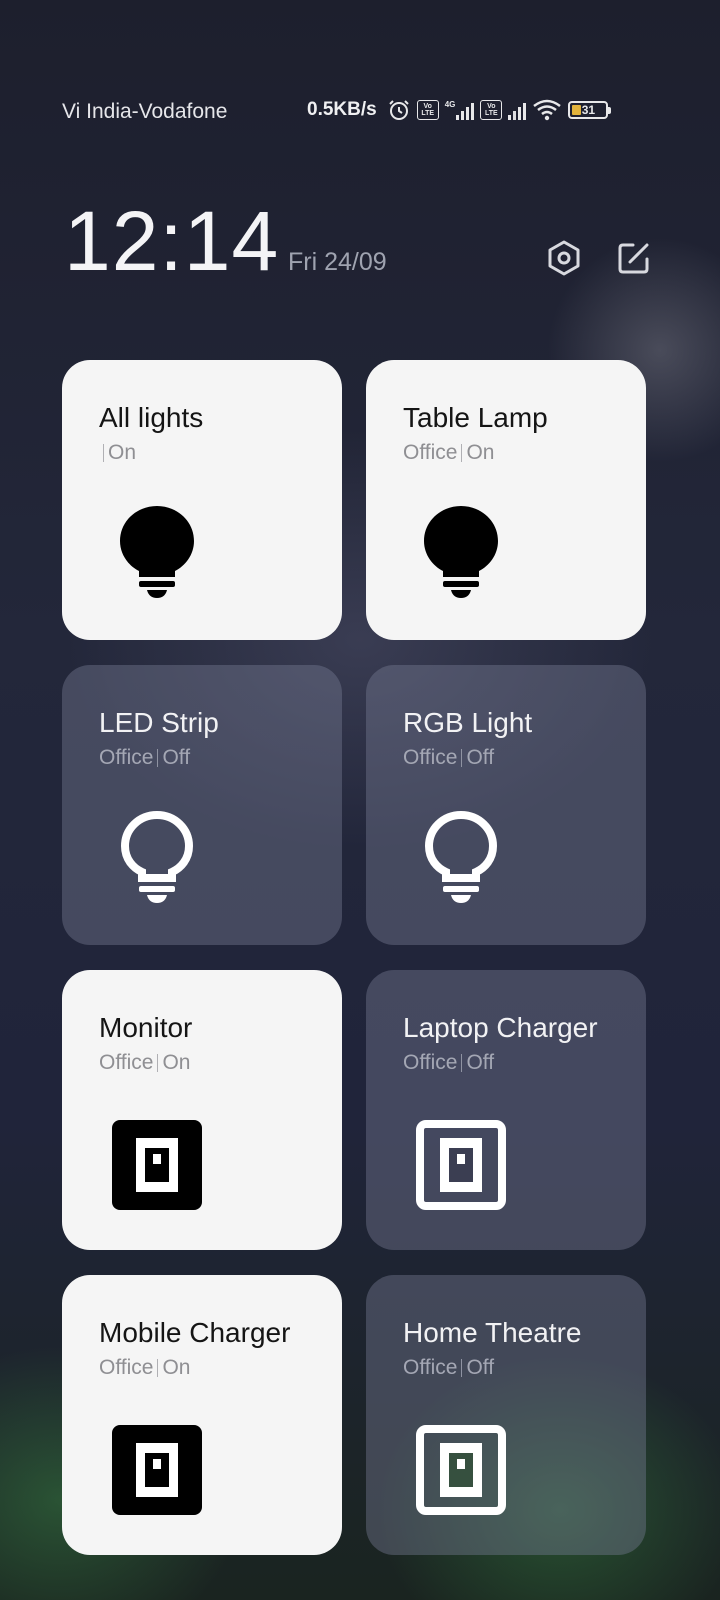 The image size is (720, 1600). I want to click on network-type: 4G, so click(450, 104).